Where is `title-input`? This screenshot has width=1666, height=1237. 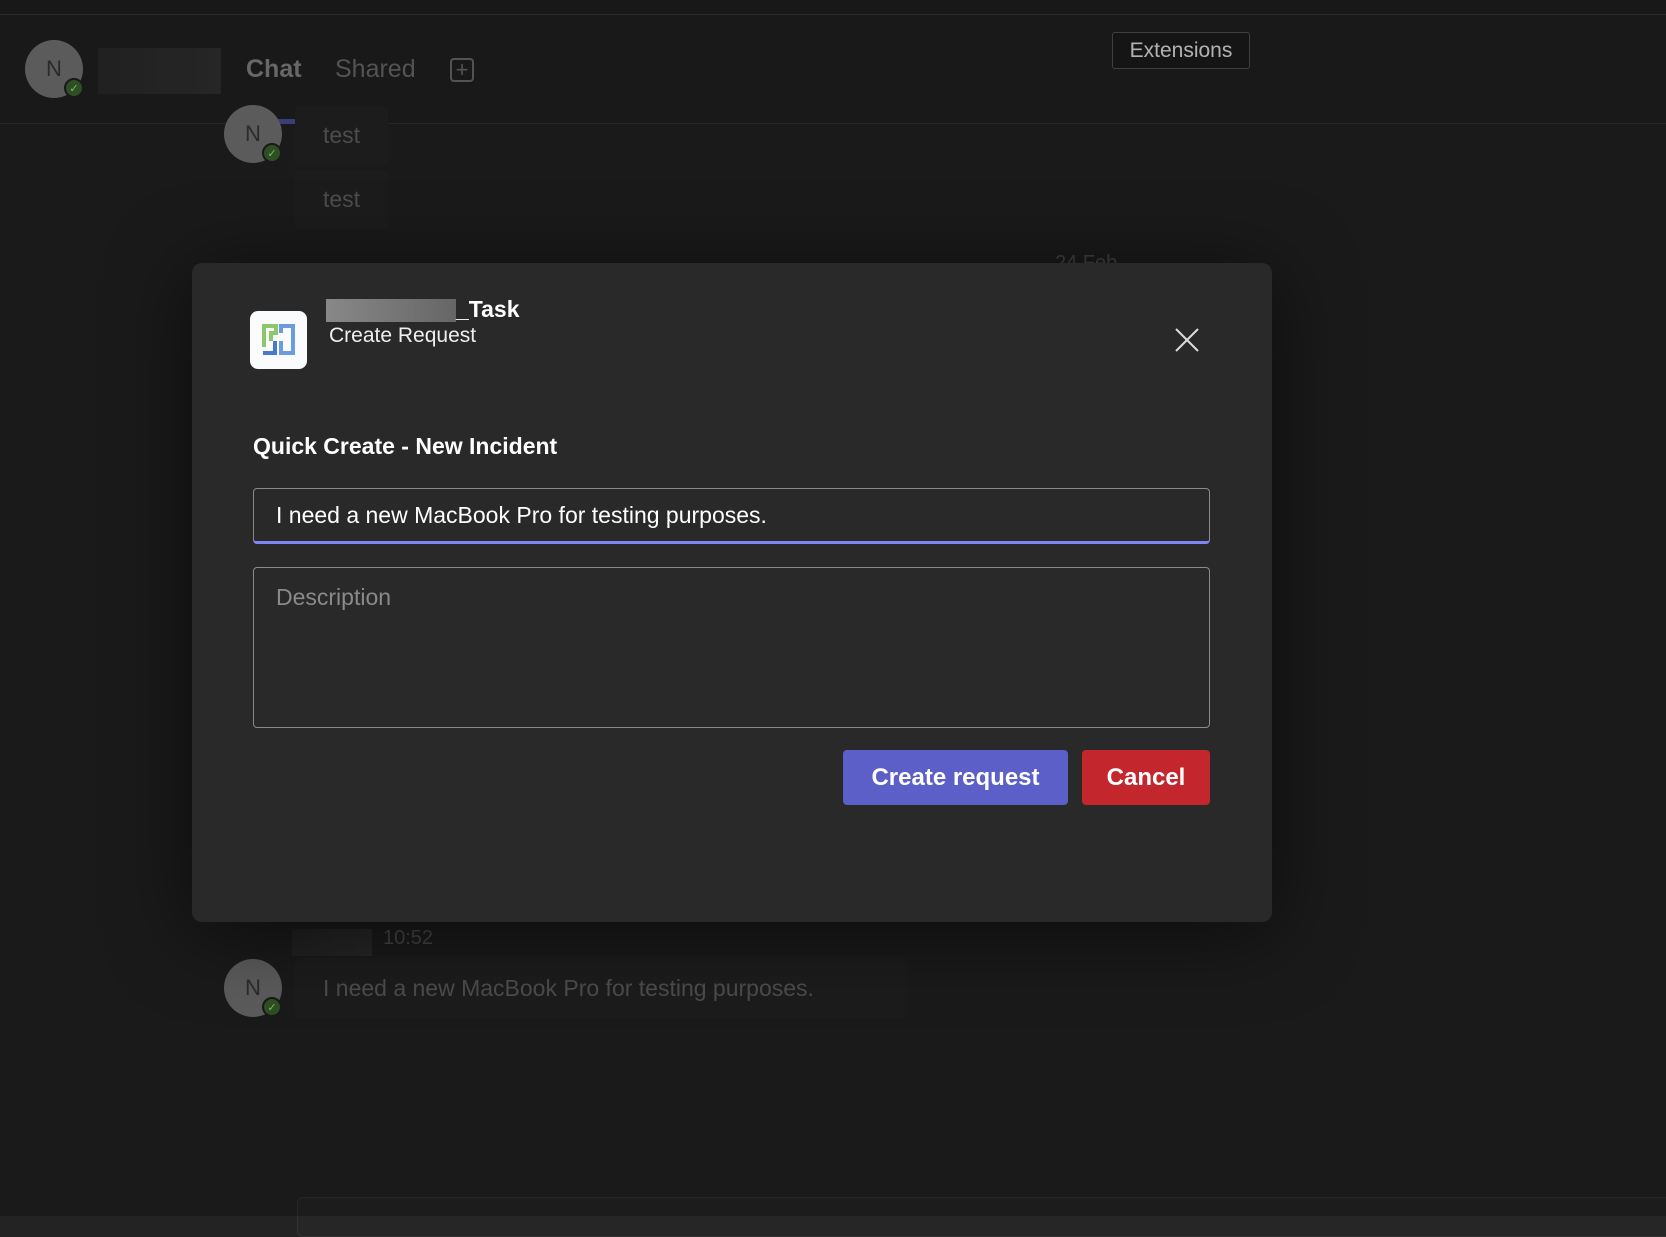
title-input is located at coordinates (731, 516).